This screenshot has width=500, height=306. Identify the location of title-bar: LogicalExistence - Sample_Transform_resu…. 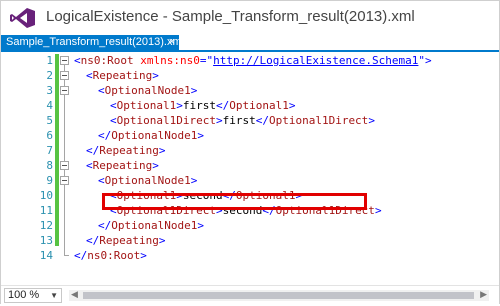
(250, 18).